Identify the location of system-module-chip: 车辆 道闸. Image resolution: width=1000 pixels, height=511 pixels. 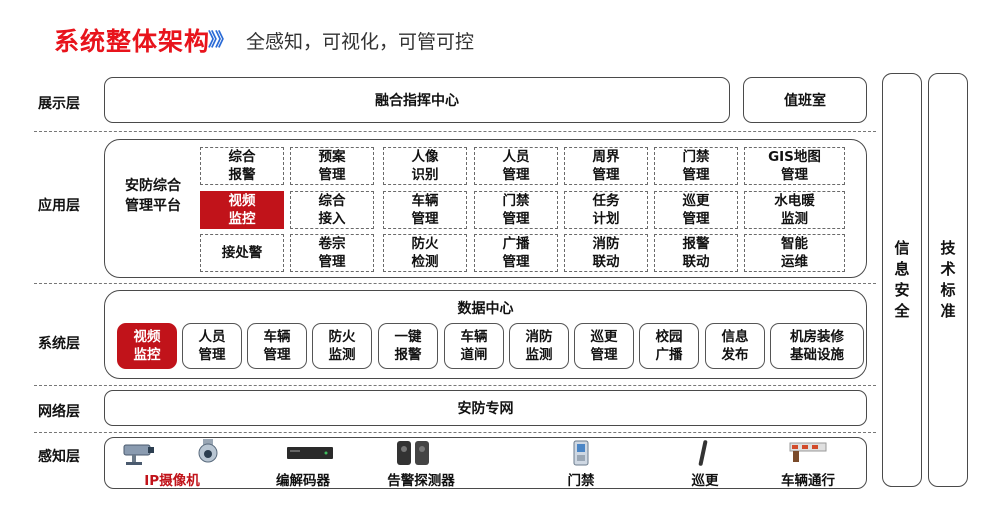
(474, 346).